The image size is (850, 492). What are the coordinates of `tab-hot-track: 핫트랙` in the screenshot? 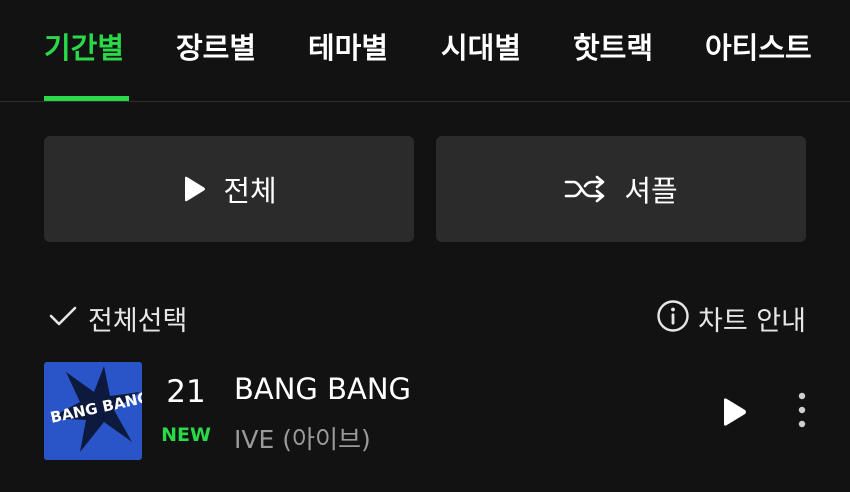 It's located at (613, 48).